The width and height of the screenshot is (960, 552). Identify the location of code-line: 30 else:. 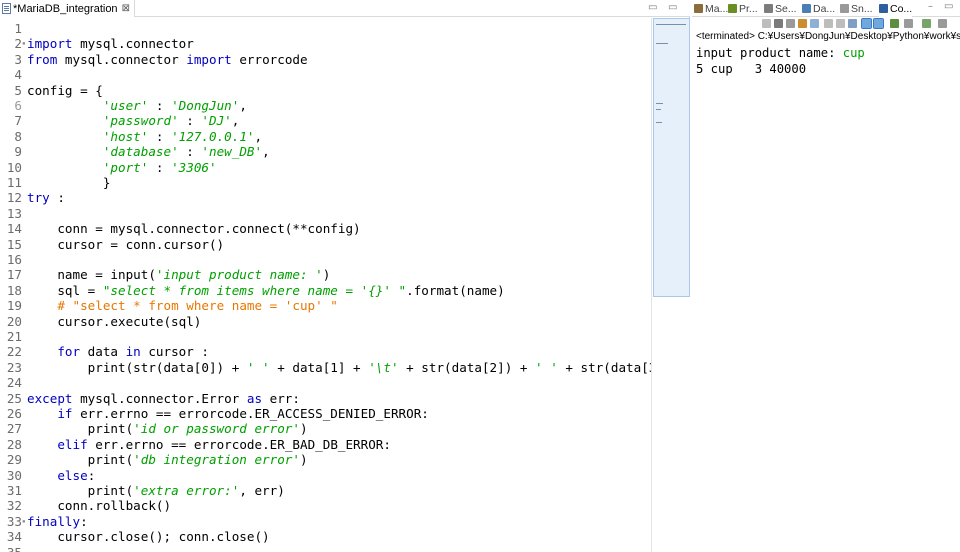
(325, 475).